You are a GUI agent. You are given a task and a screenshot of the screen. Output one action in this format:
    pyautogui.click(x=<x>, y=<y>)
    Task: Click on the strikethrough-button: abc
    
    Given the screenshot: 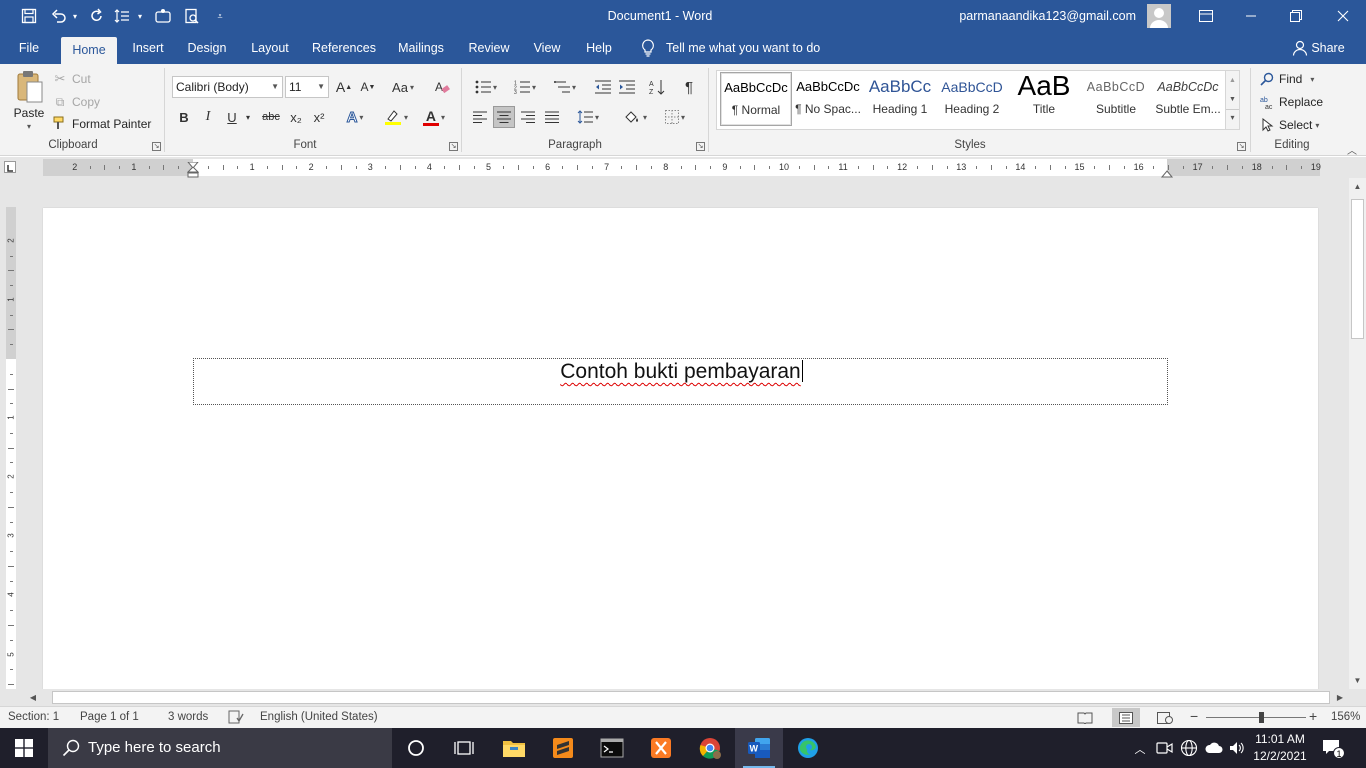 What is the action you would take?
    pyautogui.click(x=271, y=117)
    